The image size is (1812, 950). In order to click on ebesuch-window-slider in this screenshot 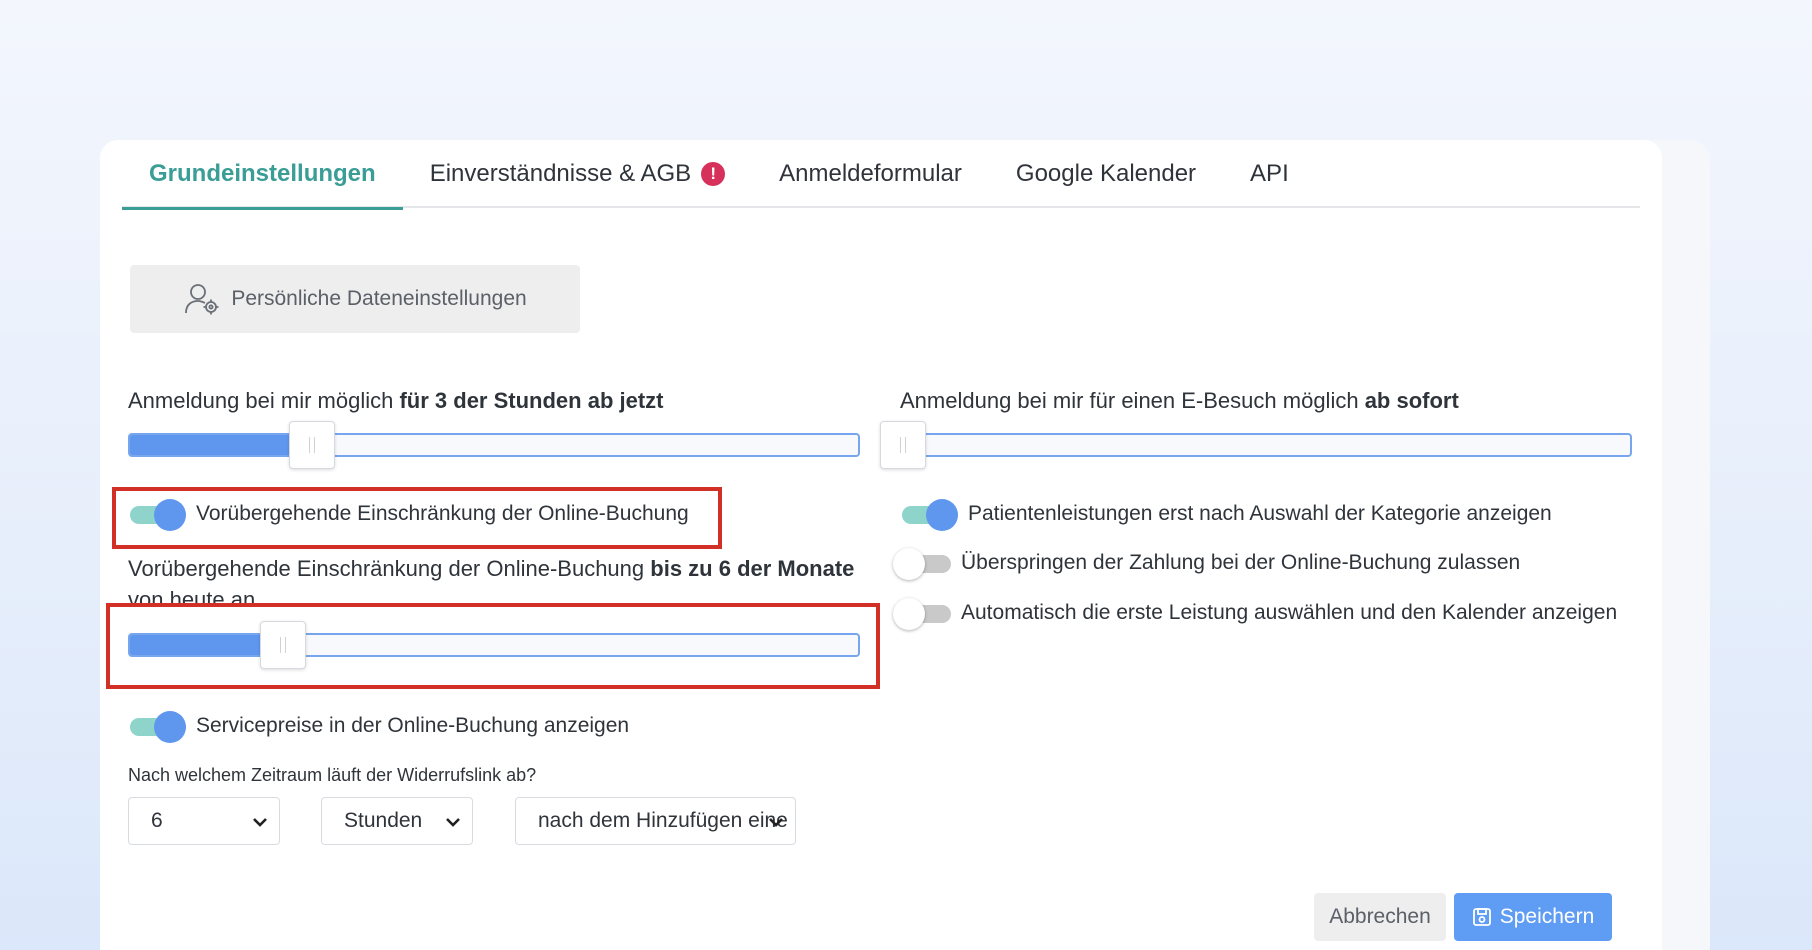, I will do `click(1256, 445)`.